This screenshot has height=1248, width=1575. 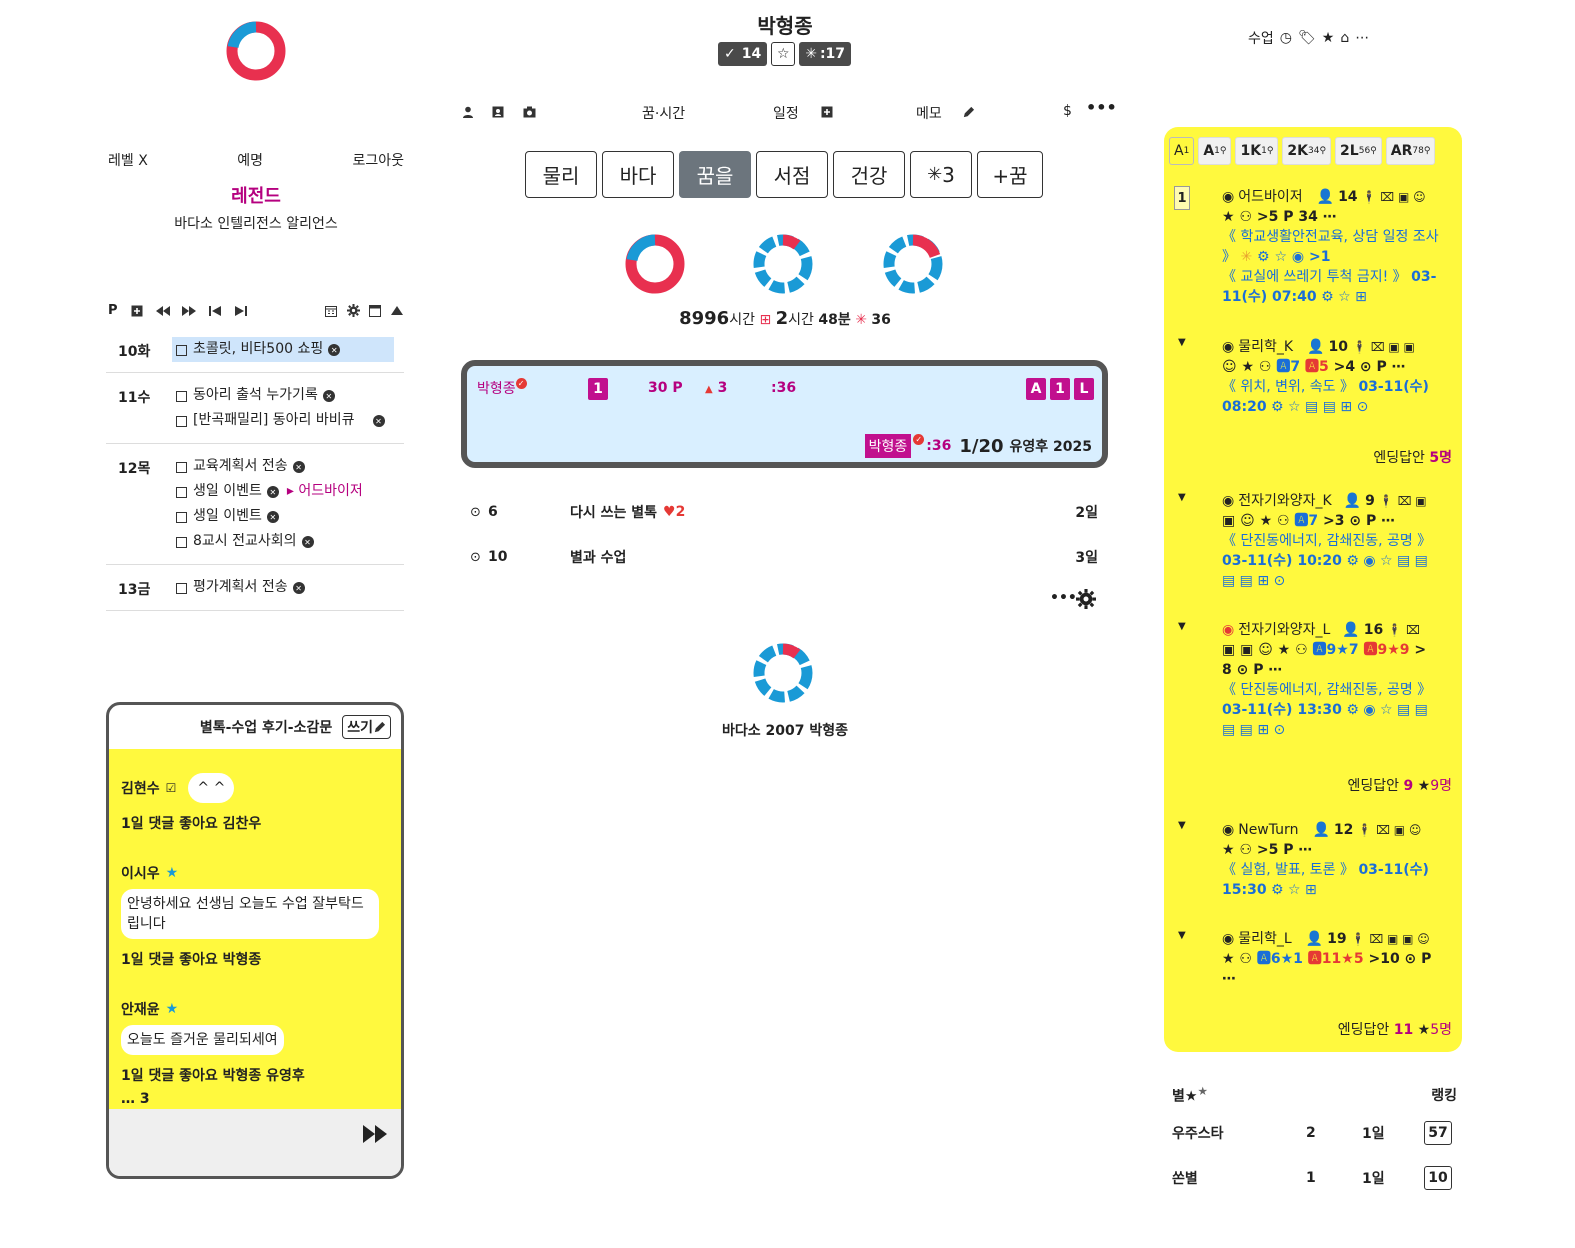 I want to click on skip-start-icon, so click(x=215, y=311).